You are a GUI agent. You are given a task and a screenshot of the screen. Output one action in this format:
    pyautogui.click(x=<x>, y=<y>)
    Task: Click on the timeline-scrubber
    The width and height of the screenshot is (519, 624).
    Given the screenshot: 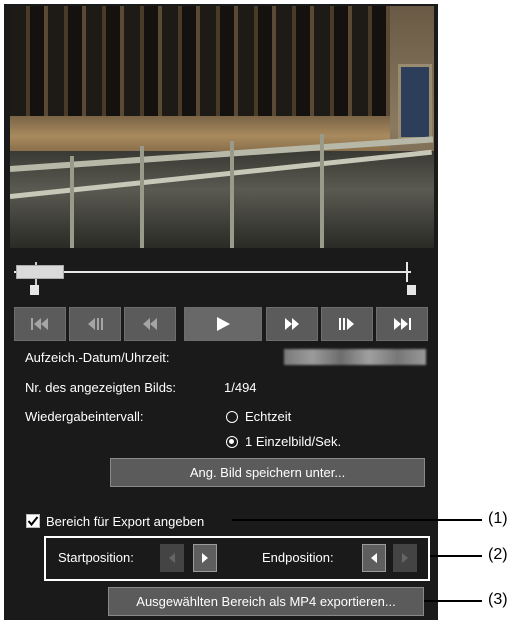 What is the action you would take?
    pyautogui.click(x=40, y=272)
    